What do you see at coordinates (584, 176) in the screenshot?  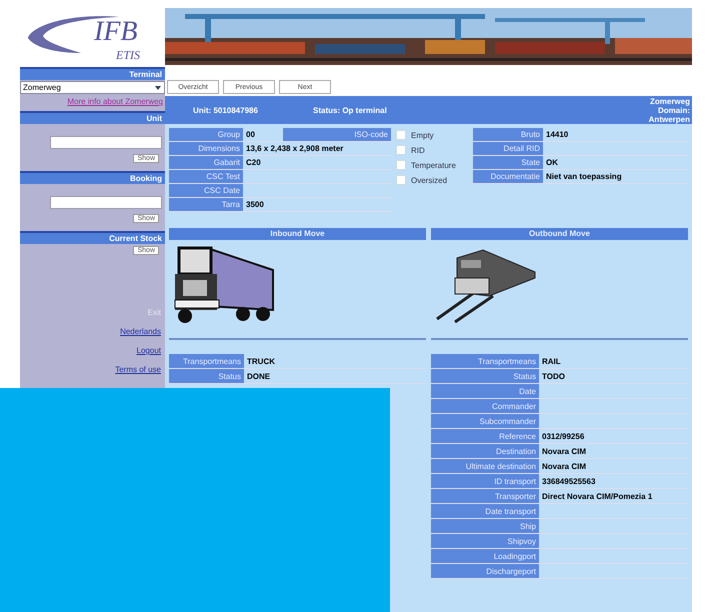 I see `field-value: Niet van toepassing` at bounding box center [584, 176].